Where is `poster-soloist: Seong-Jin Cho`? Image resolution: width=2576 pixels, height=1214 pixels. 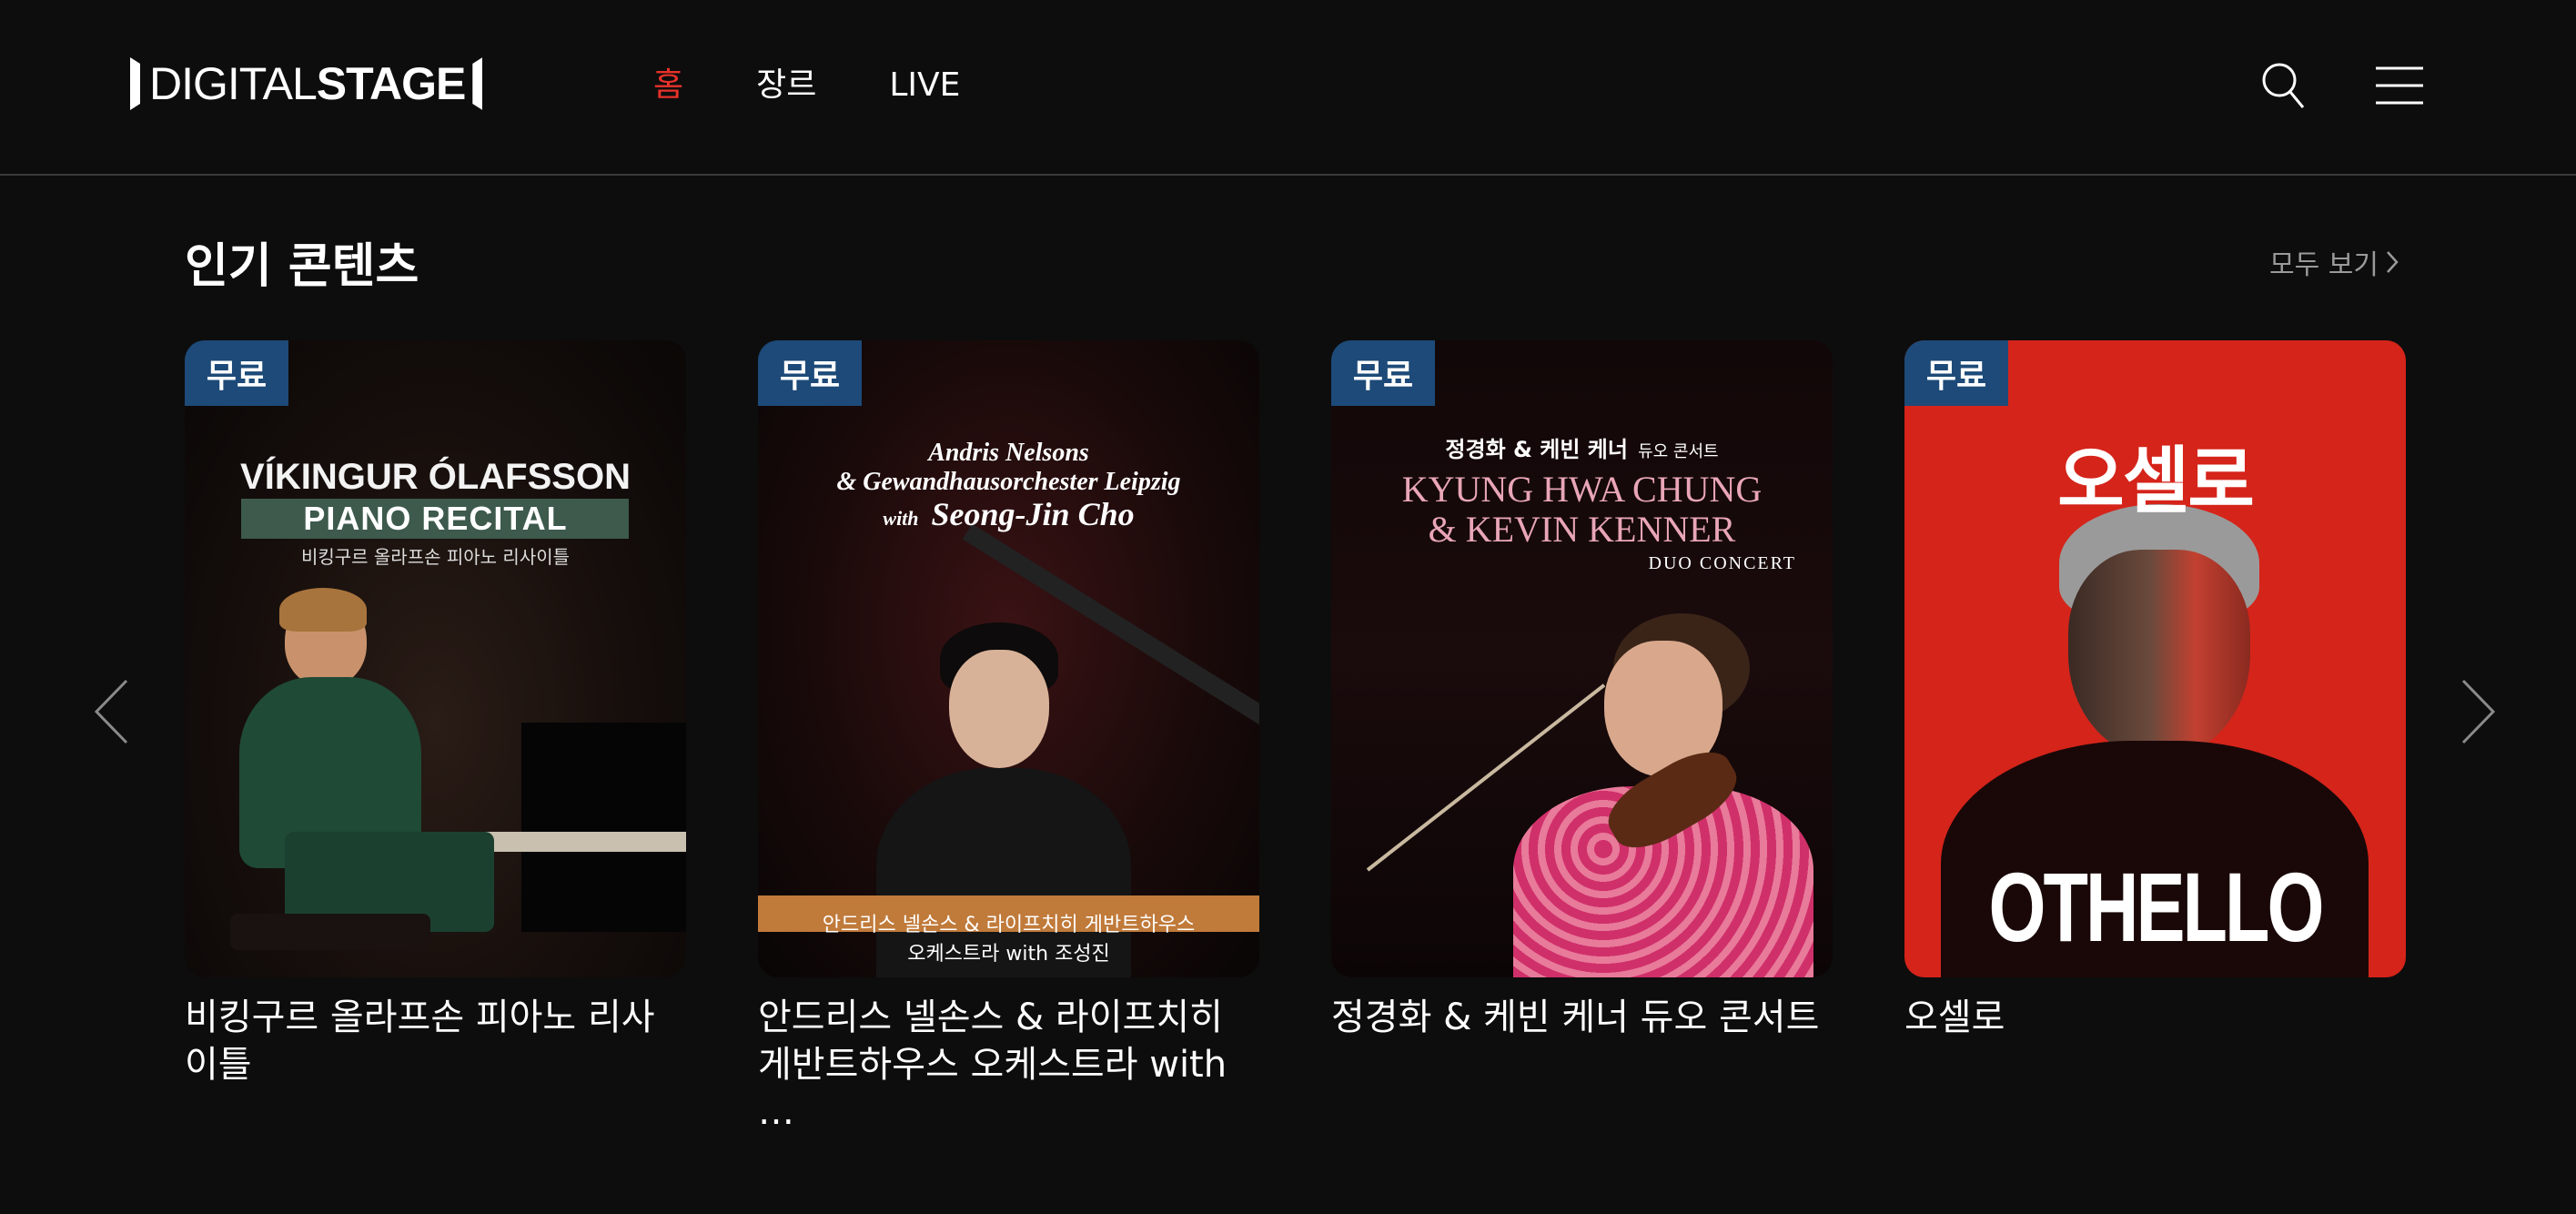 poster-soloist: Seong-Jin Cho is located at coordinates (1033, 514).